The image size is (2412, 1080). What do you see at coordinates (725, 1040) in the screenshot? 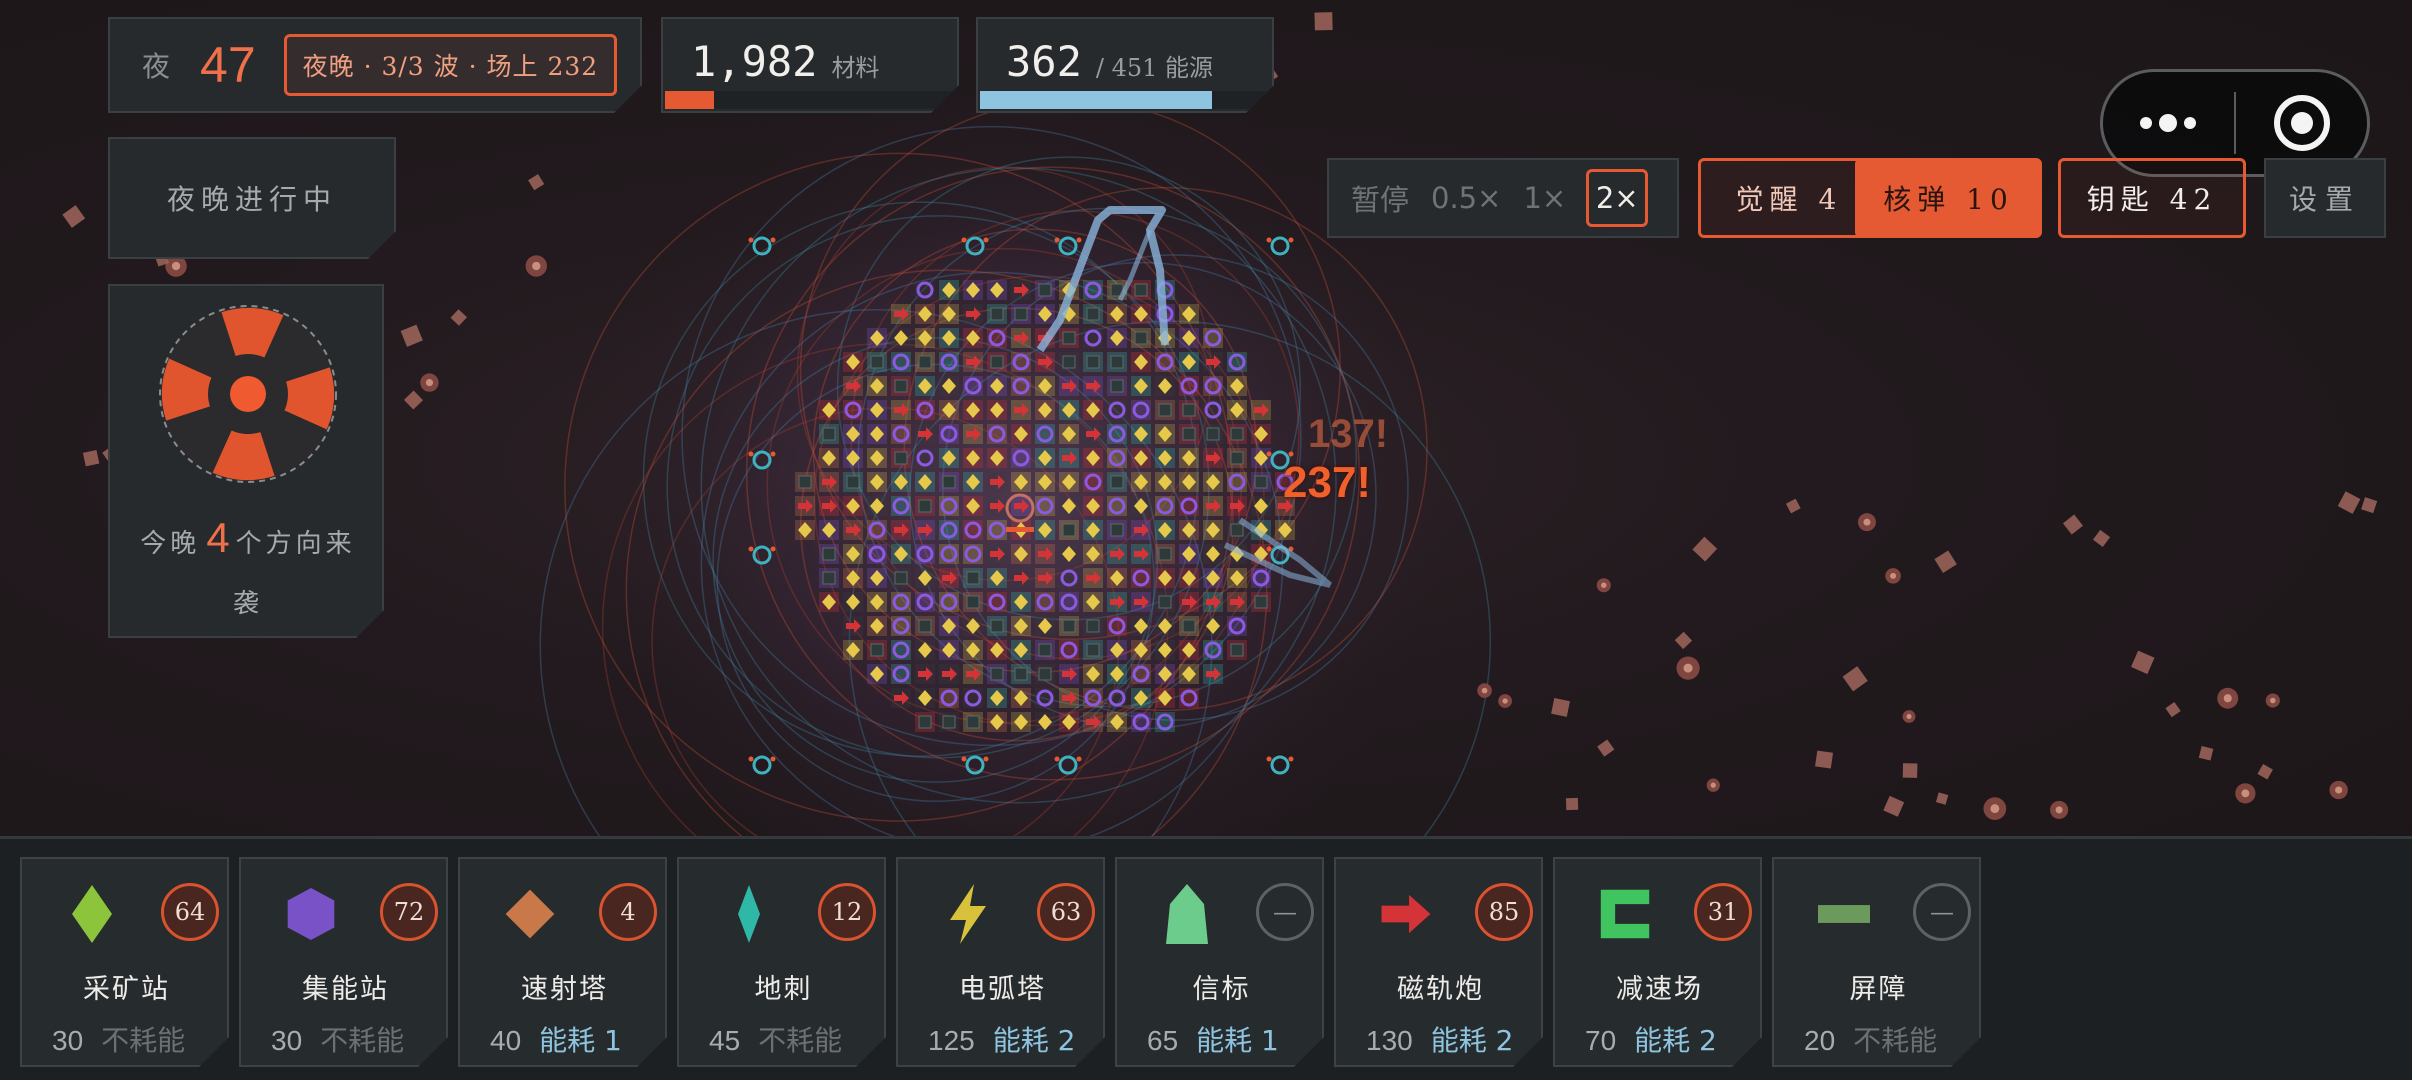
I see `building-cost: 45` at bounding box center [725, 1040].